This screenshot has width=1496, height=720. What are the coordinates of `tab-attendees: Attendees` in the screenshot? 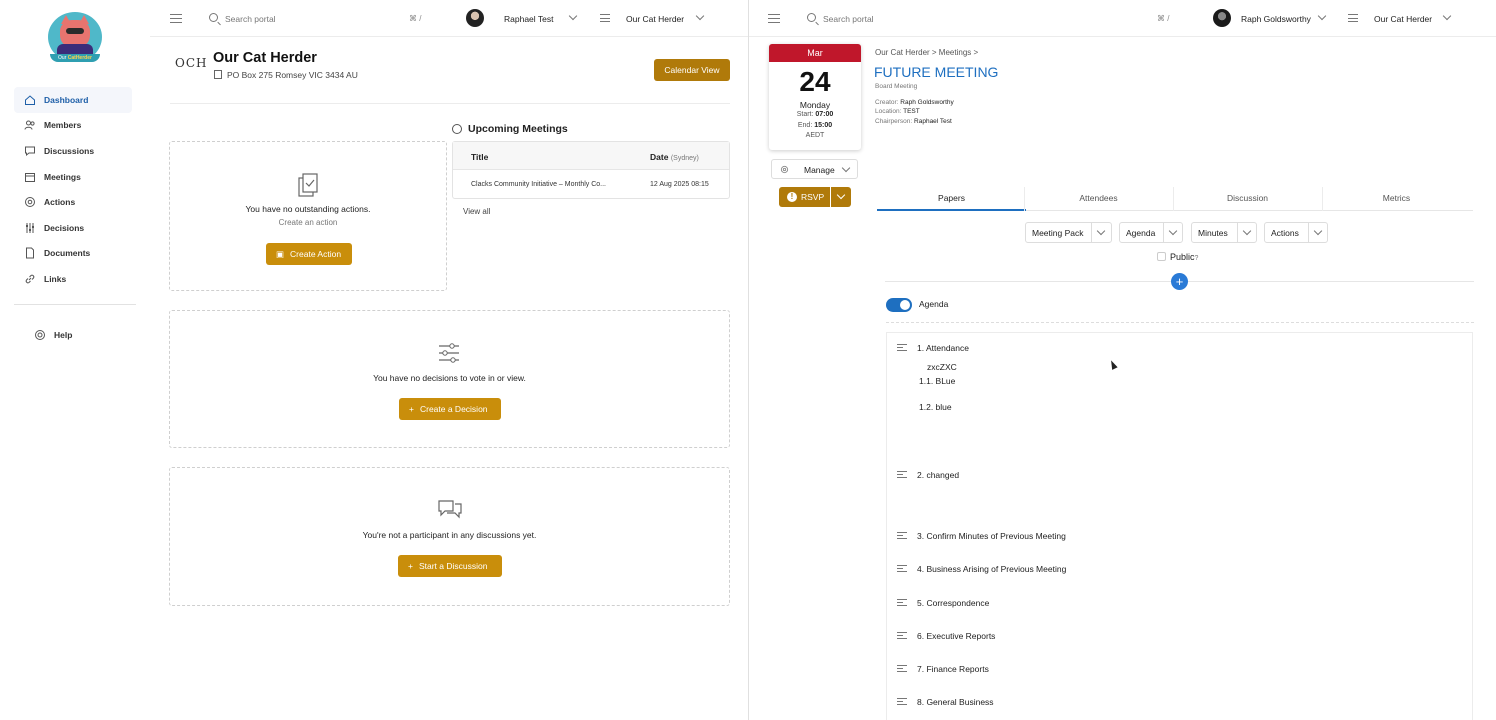 It's located at (1098, 199).